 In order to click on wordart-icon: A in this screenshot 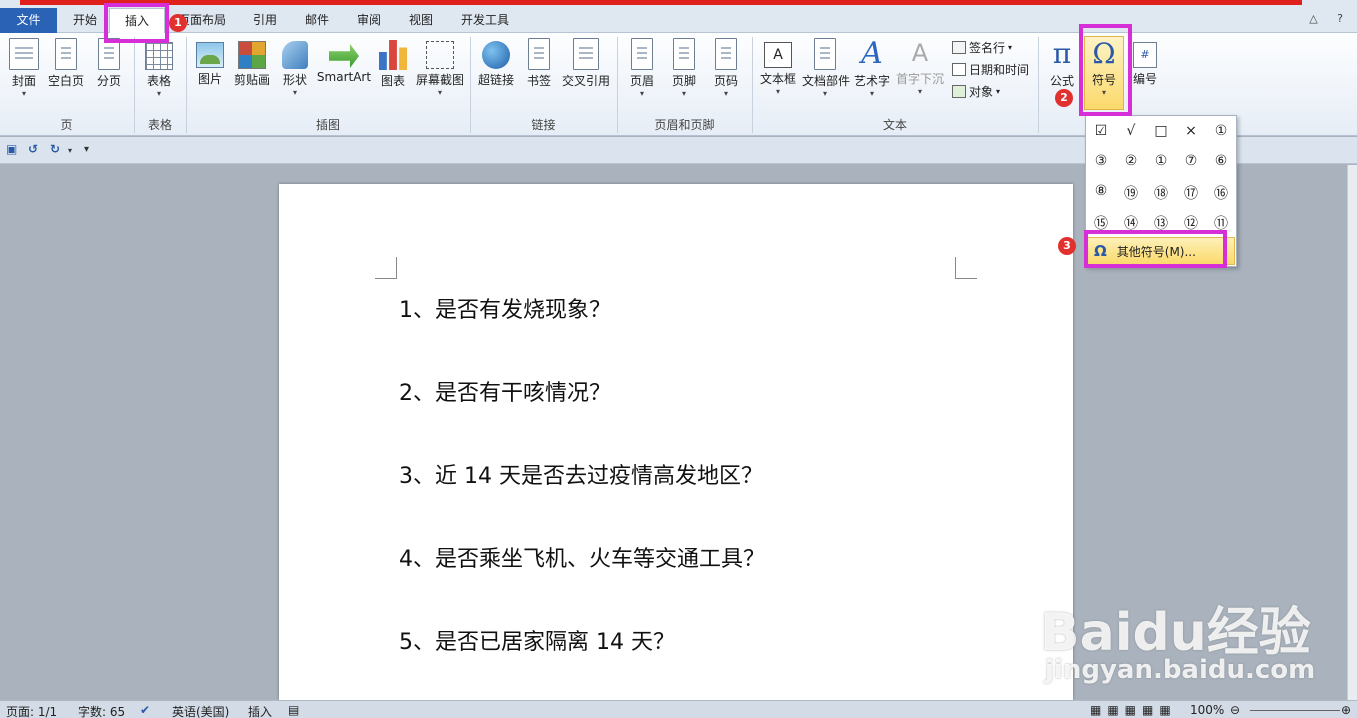, I will do `click(872, 53)`.